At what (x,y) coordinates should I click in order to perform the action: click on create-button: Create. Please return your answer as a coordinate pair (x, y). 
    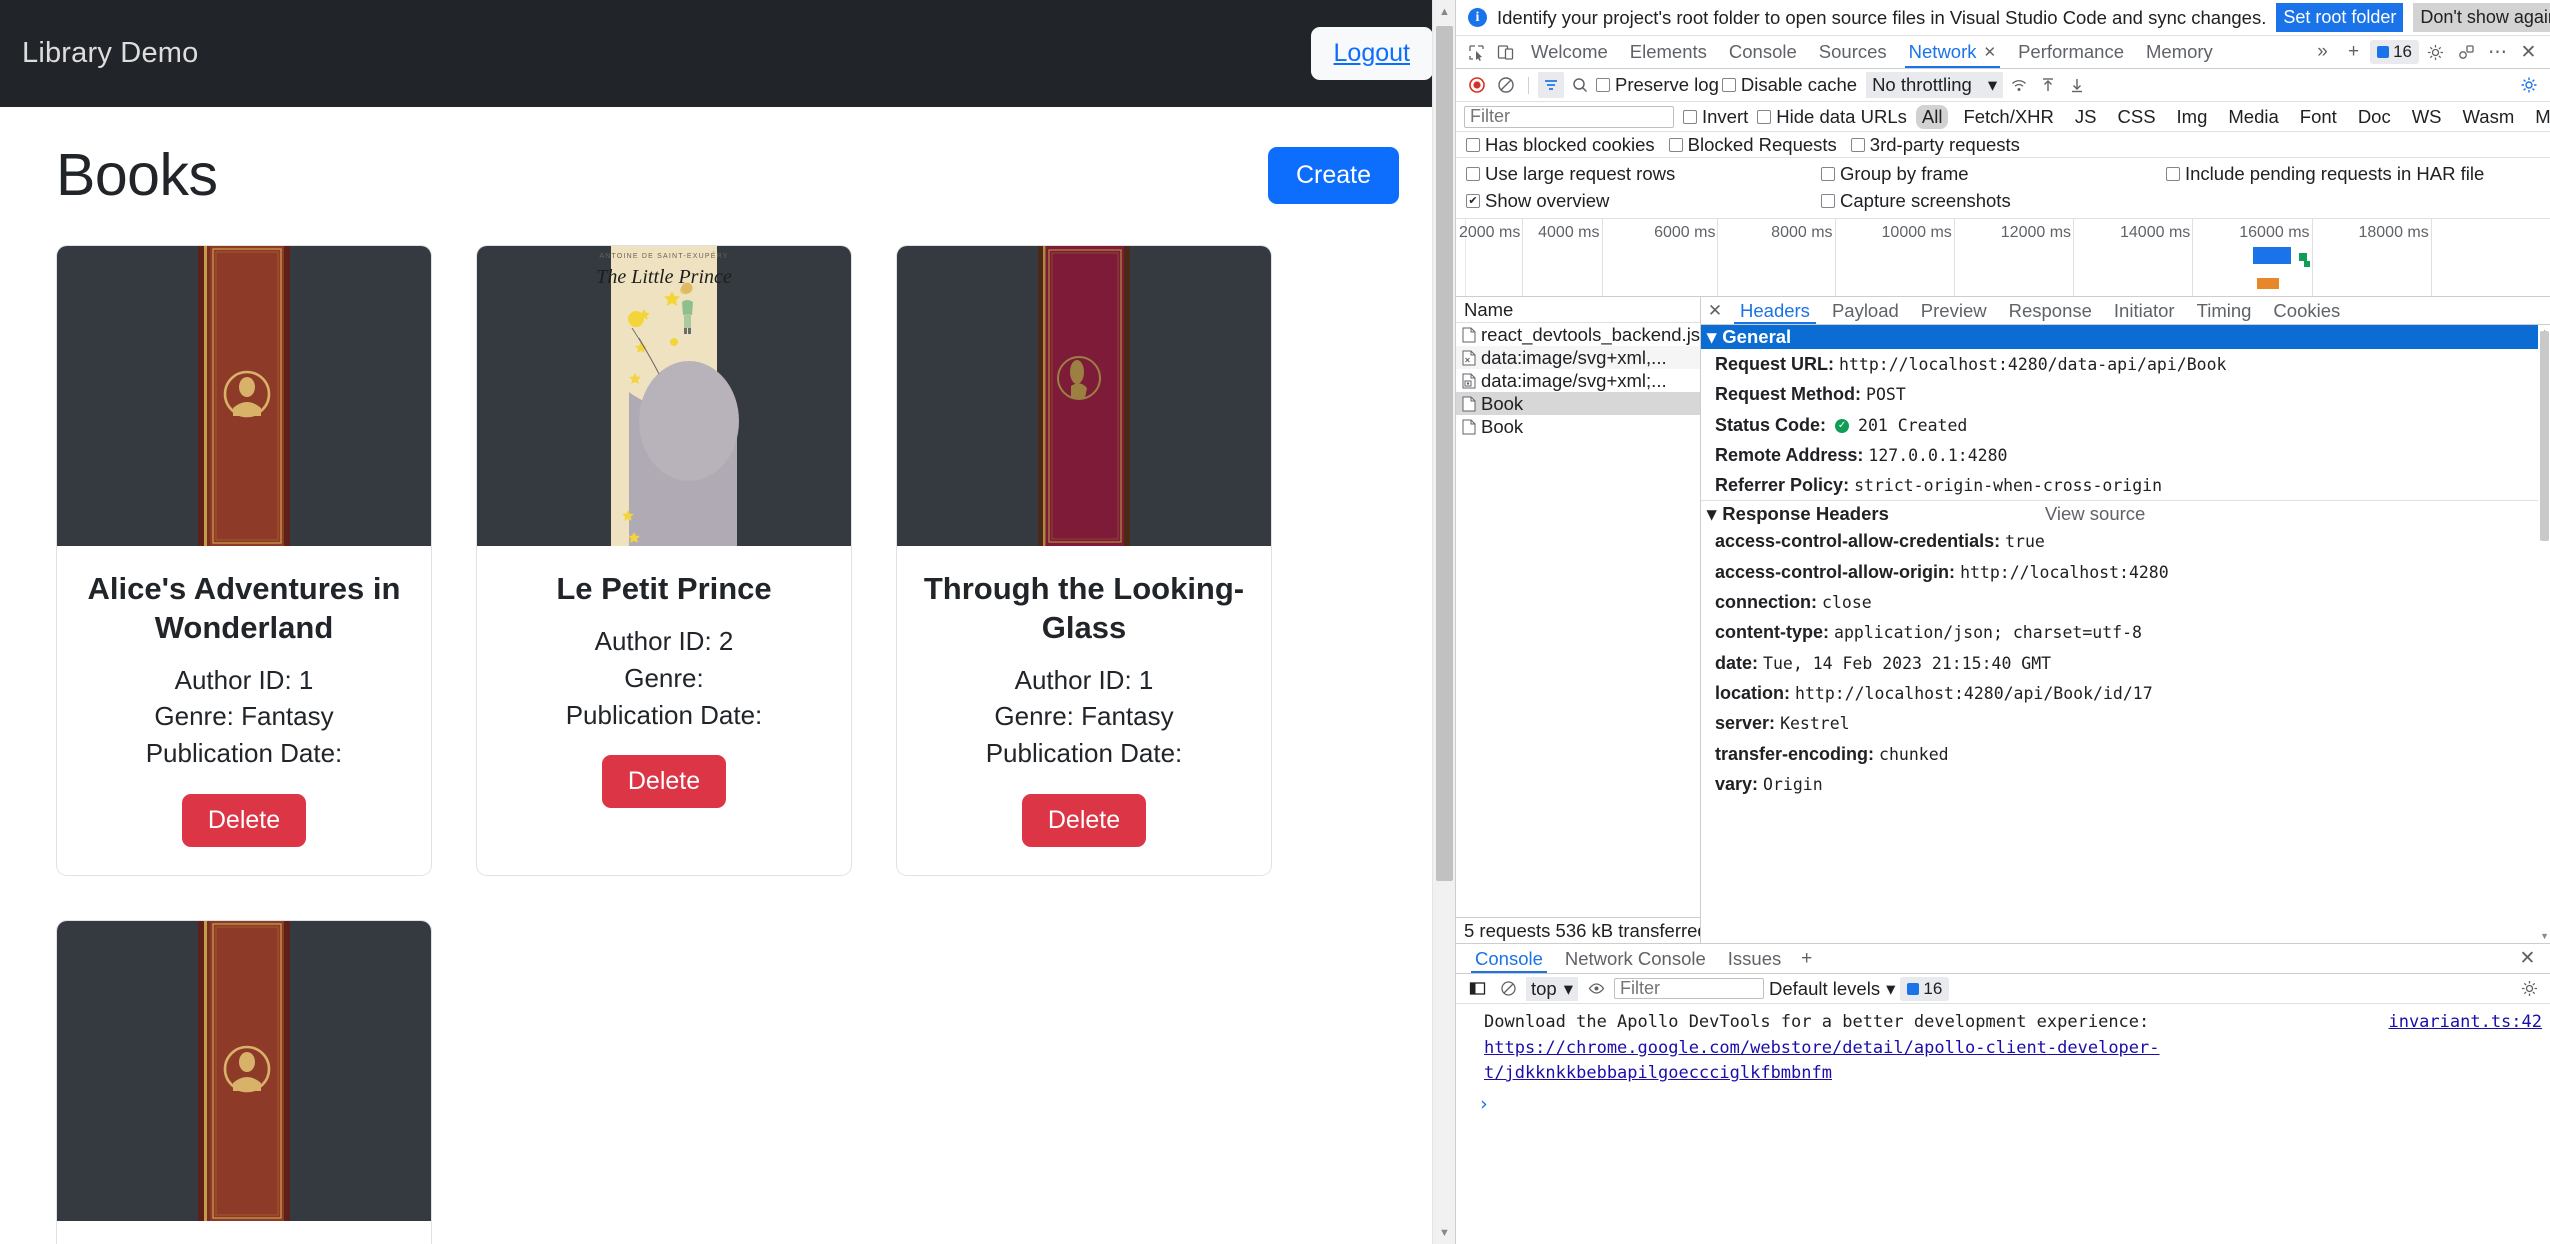
    Looking at the image, I should click on (1333, 175).